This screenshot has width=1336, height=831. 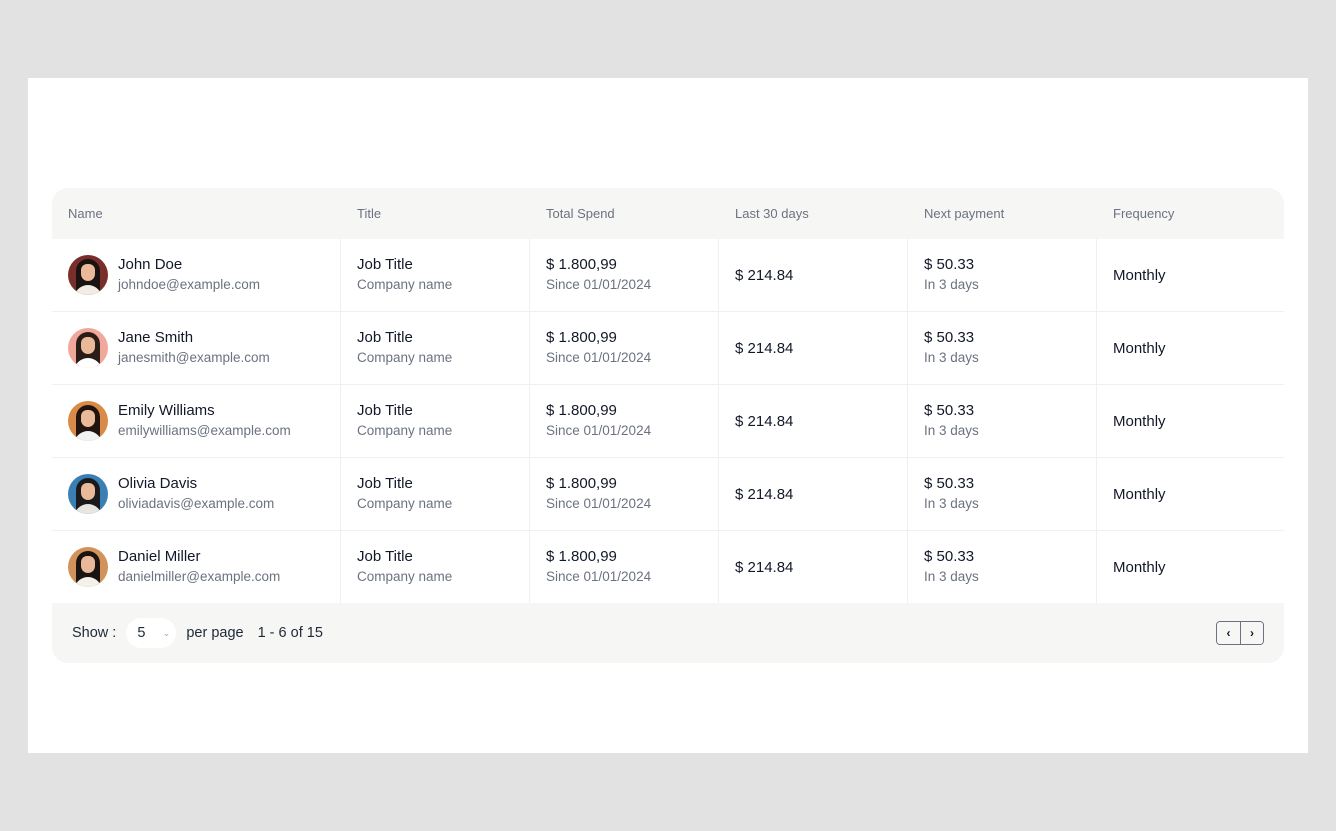 What do you see at coordinates (290, 633) in the screenshot?
I see `pagination-range: 1 - 6 of 15` at bounding box center [290, 633].